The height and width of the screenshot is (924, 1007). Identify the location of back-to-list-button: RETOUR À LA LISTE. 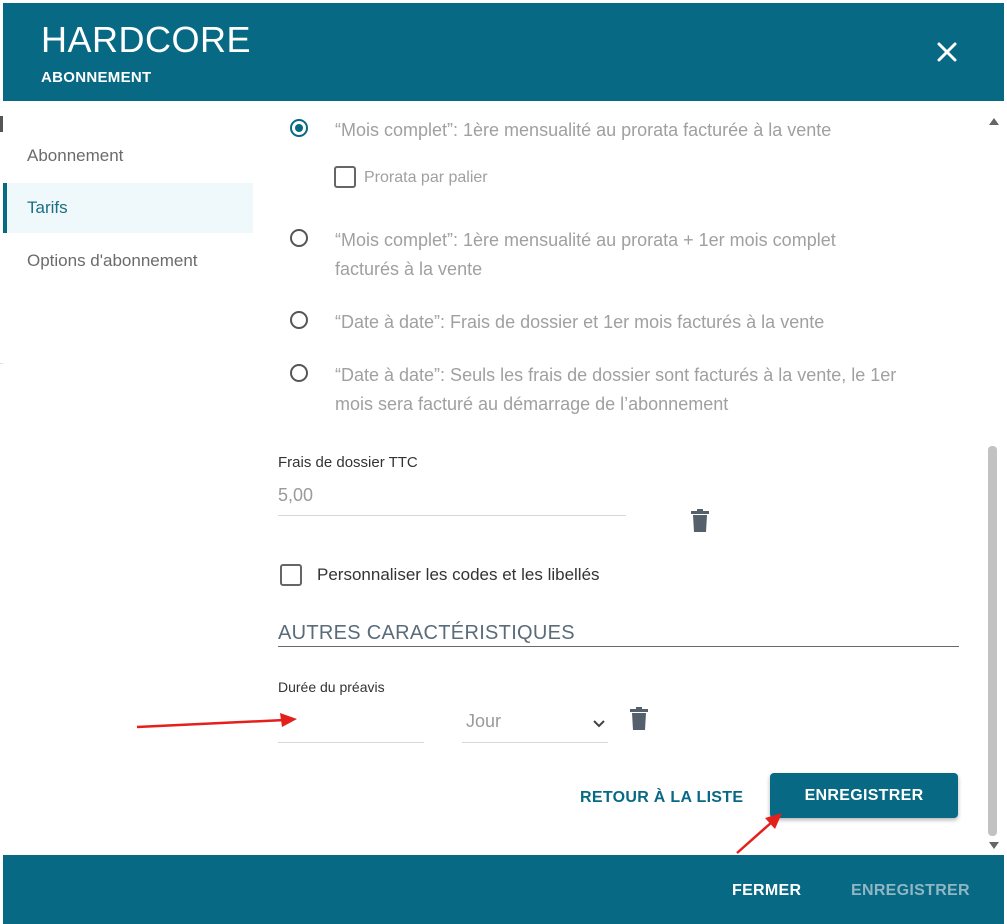
(661, 798).